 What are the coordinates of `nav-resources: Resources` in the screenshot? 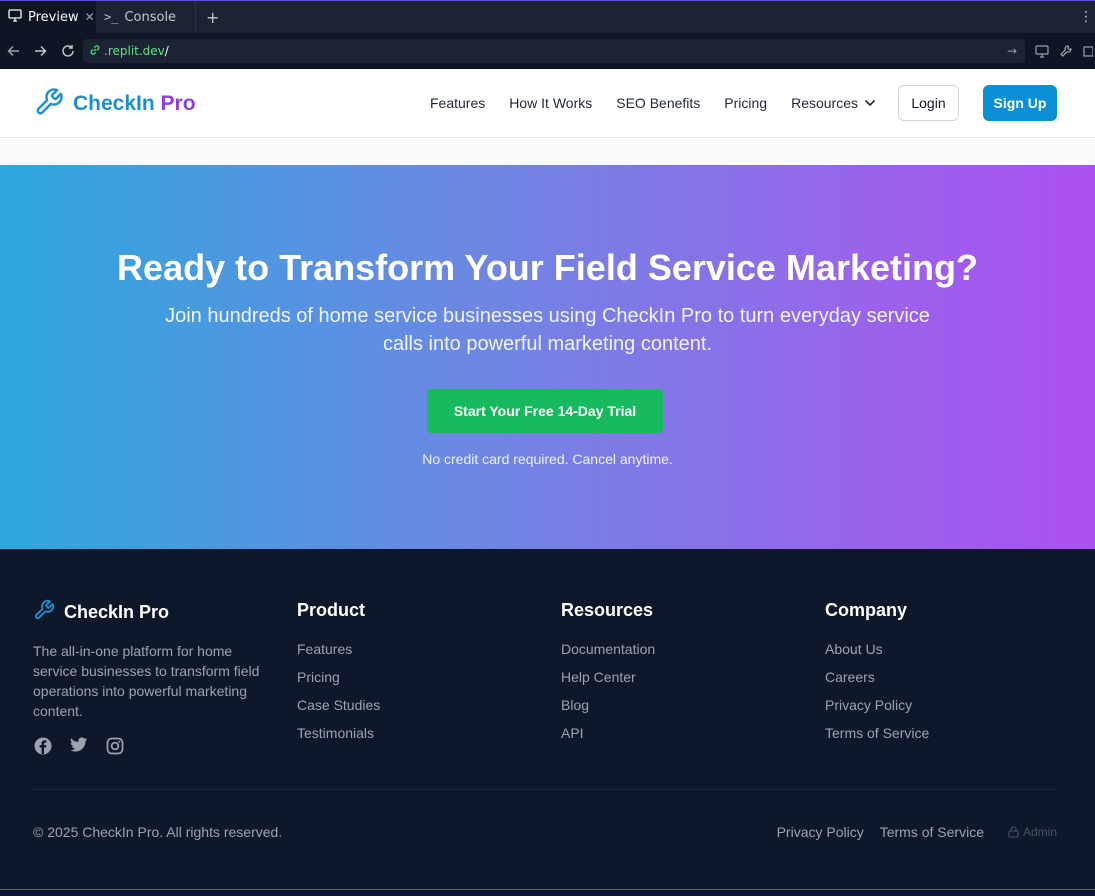 It's located at (833, 103).